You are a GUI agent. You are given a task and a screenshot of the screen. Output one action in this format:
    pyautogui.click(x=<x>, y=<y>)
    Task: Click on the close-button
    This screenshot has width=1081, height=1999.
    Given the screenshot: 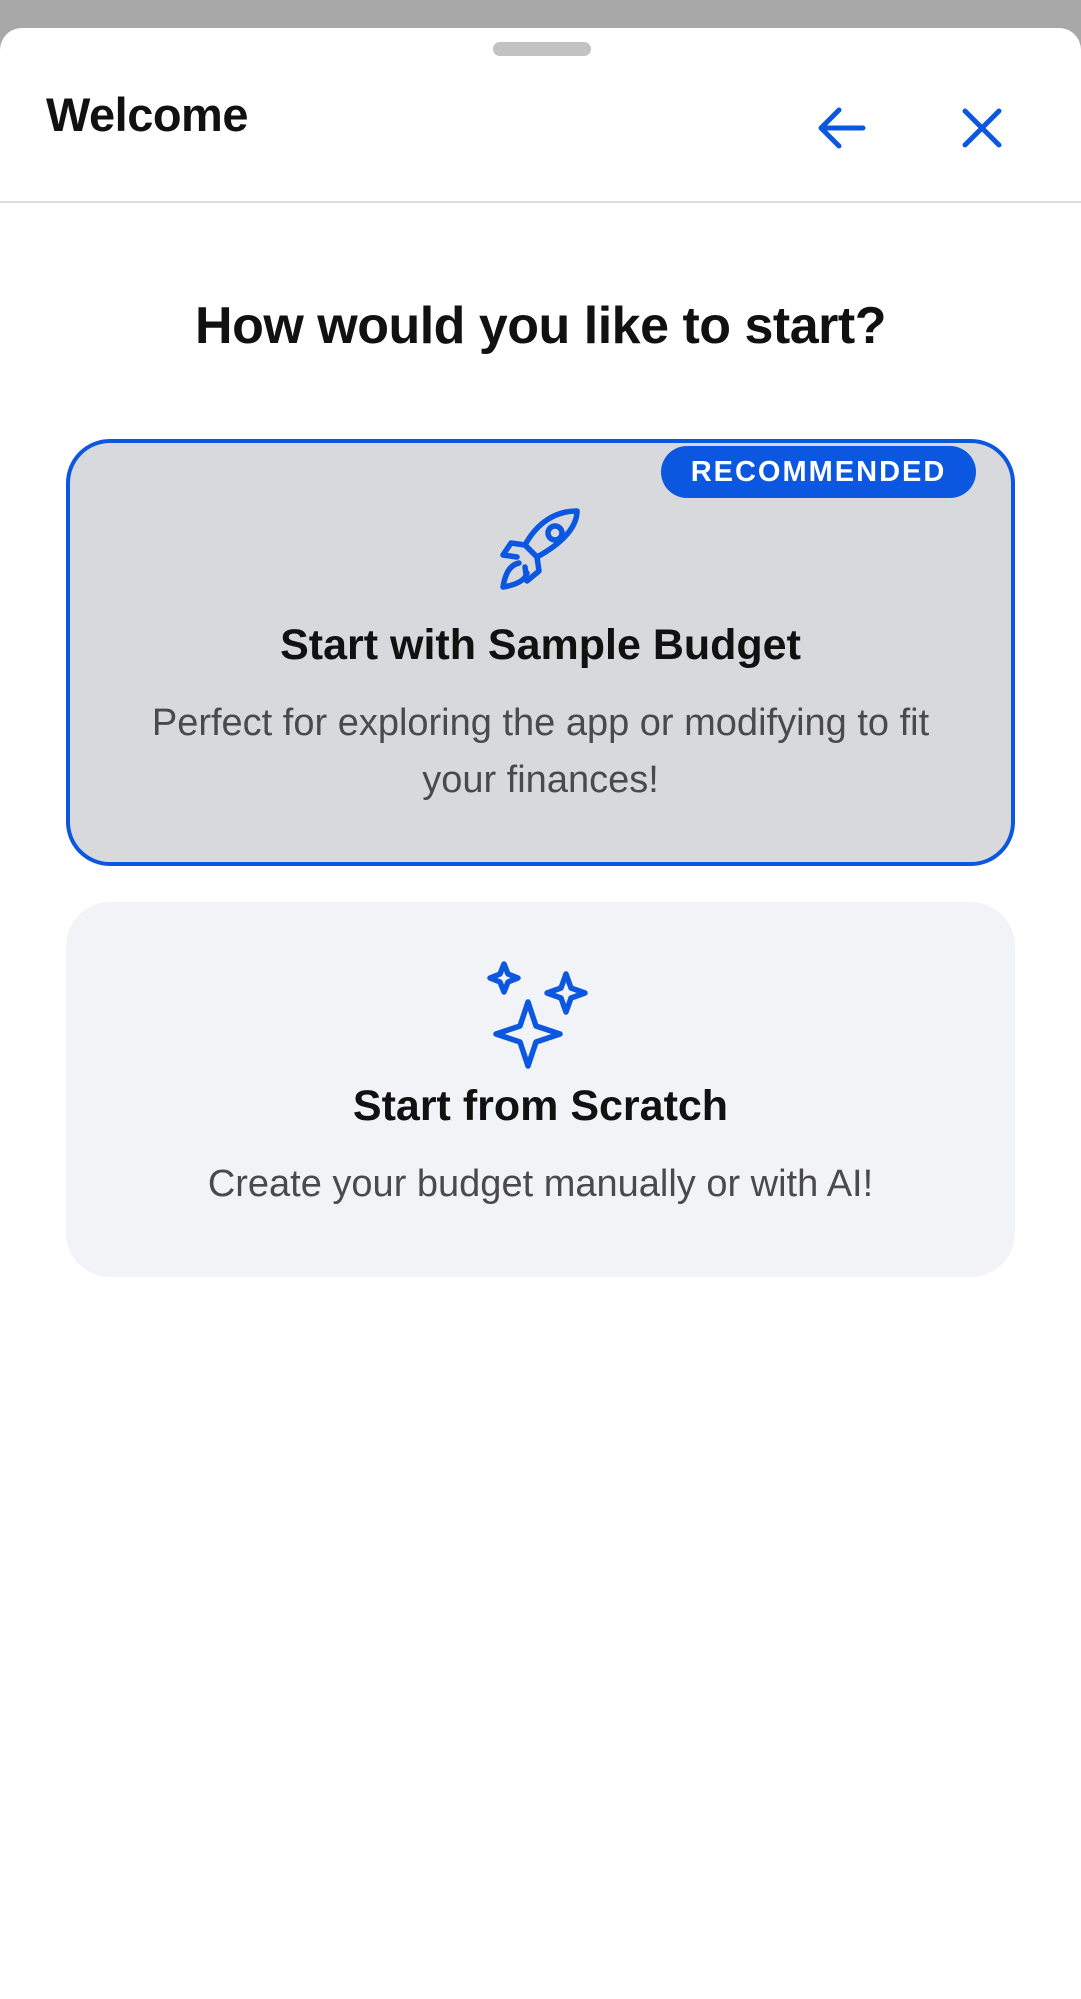 What is the action you would take?
    pyautogui.click(x=982, y=128)
    